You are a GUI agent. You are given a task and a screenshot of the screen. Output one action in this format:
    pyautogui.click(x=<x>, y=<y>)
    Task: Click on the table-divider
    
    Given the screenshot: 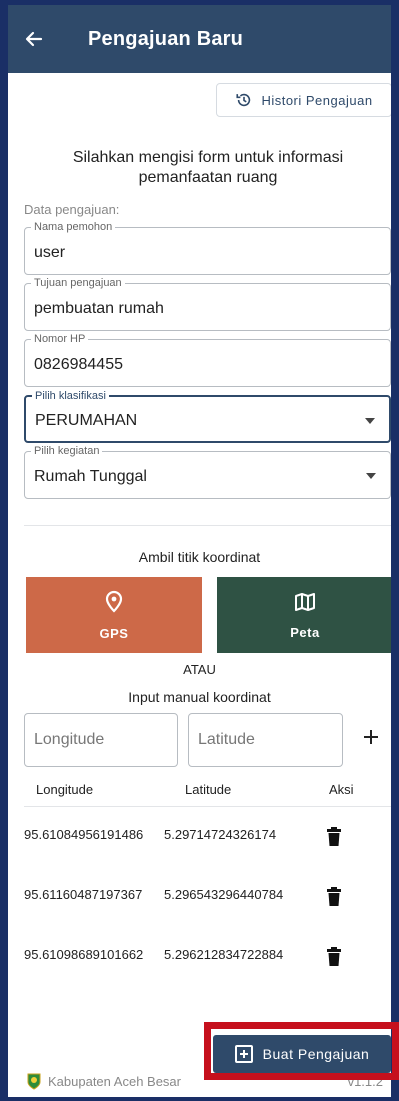 What is the action you would take?
    pyautogui.click(x=207, y=806)
    